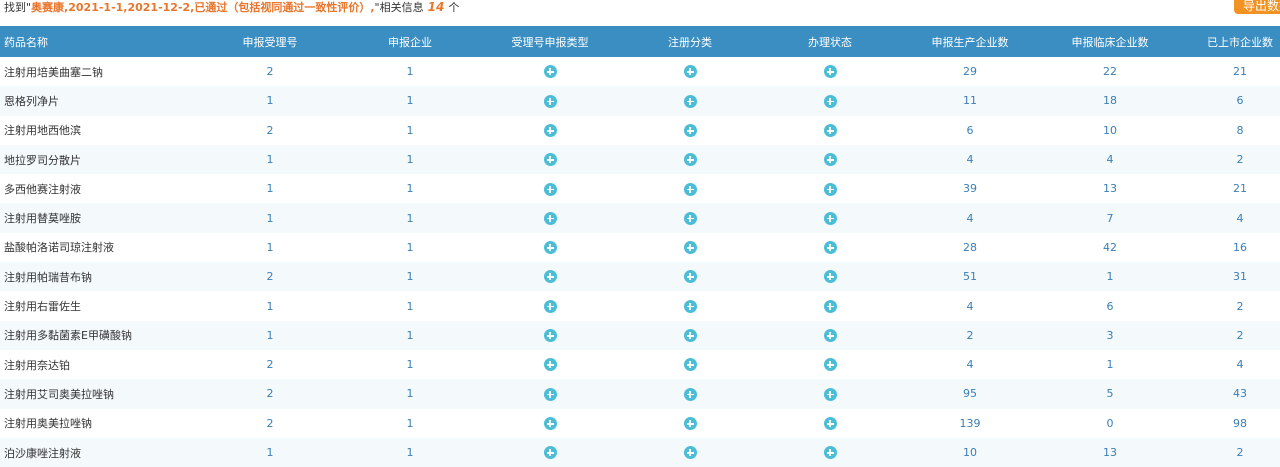 Image resolution: width=1280 pixels, height=467 pixels. What do you see at coordinates (970, 130) in the screenshot?
I see `prod-count-cell: 6` at bounding box center [970, 130].